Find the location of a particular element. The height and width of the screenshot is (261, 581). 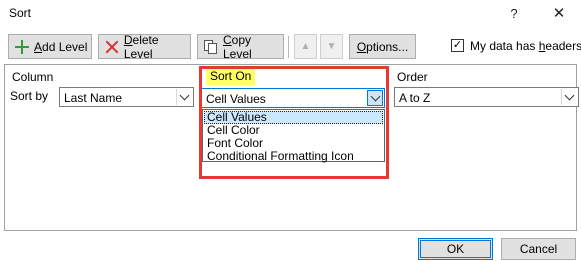

help-button: ? is located at coordinates (514, 13).